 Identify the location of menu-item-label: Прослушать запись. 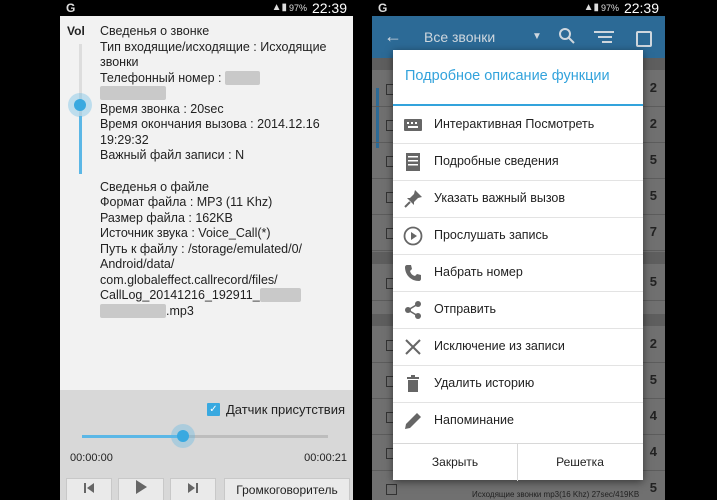
(491, 235).